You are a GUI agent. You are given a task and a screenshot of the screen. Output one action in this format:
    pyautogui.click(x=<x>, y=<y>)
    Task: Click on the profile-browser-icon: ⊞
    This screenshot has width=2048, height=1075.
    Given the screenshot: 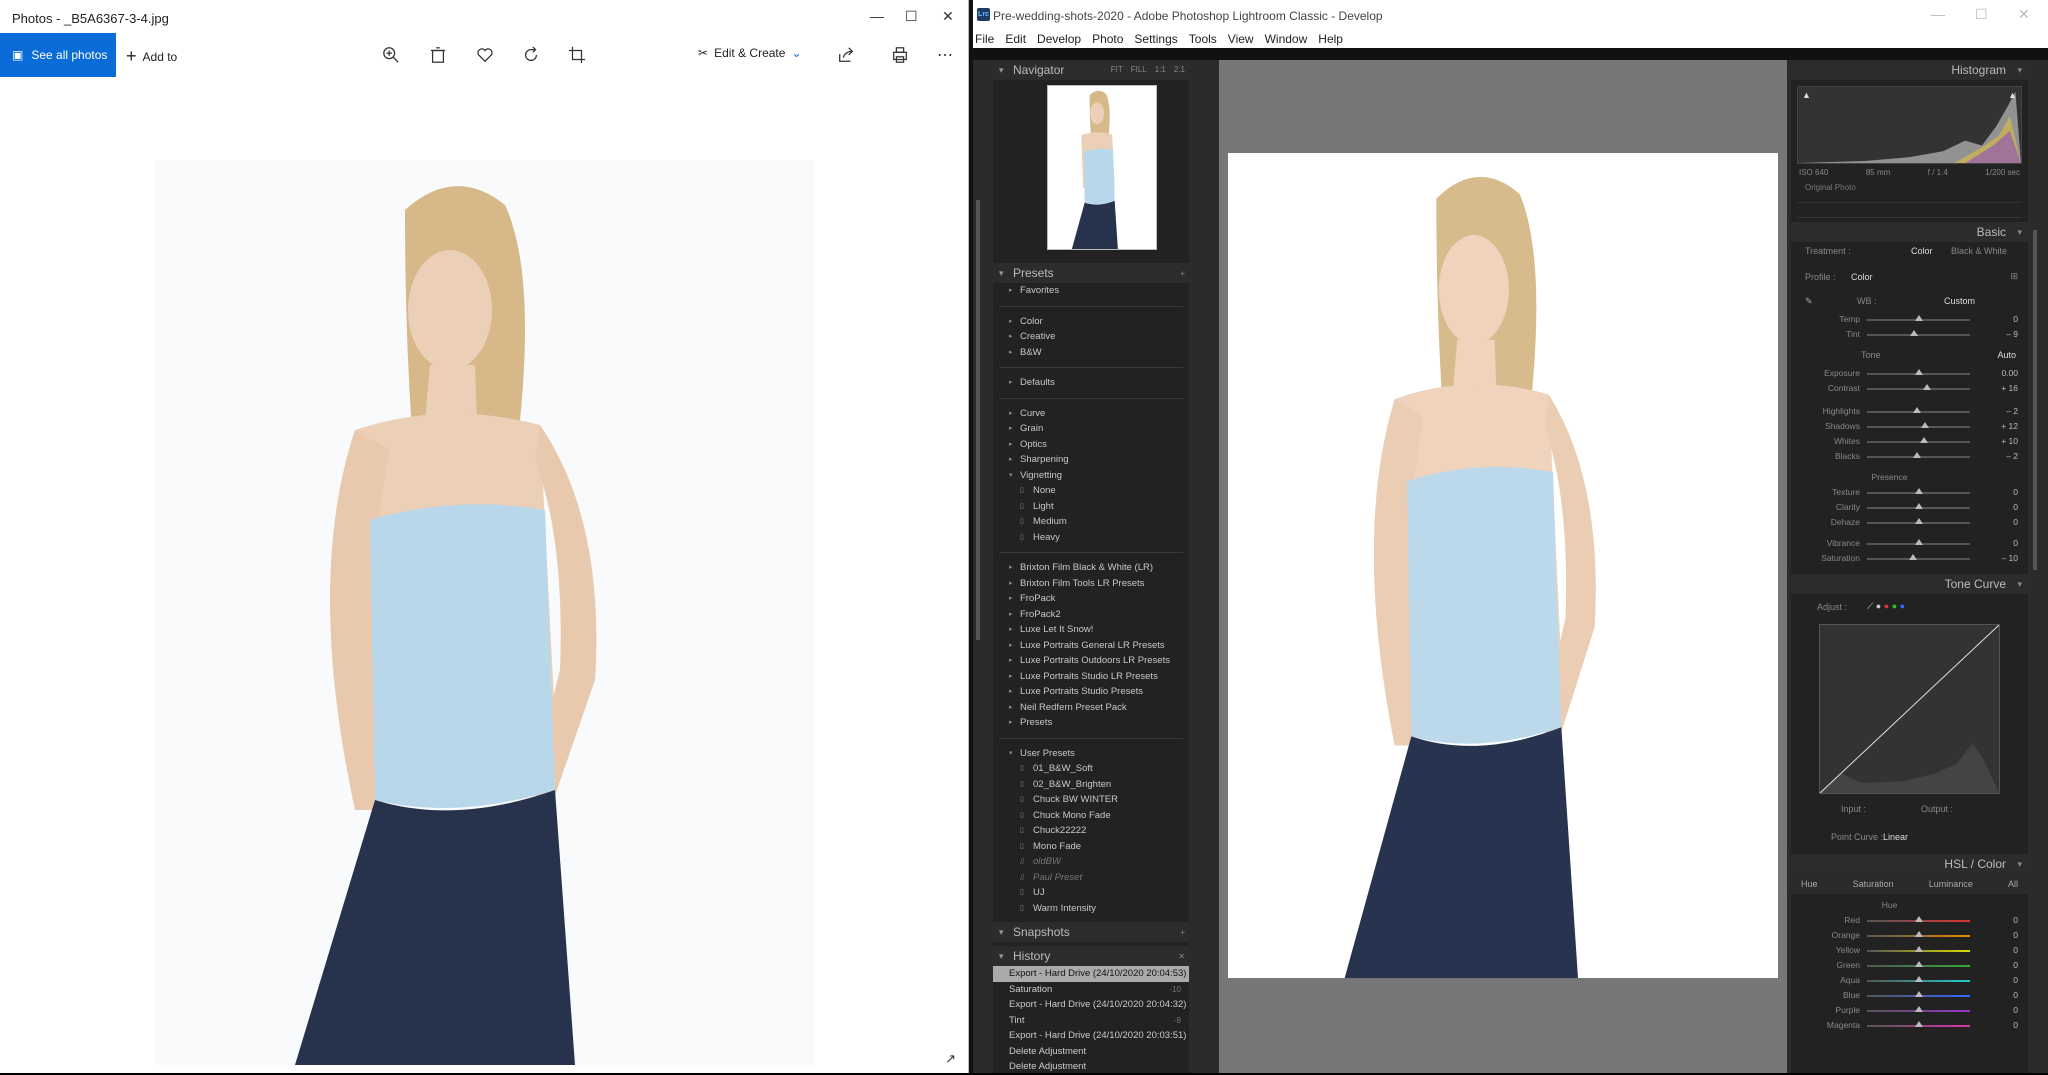 What is the action you would take?
    pyautogui.click(x=2014, y=276)
    